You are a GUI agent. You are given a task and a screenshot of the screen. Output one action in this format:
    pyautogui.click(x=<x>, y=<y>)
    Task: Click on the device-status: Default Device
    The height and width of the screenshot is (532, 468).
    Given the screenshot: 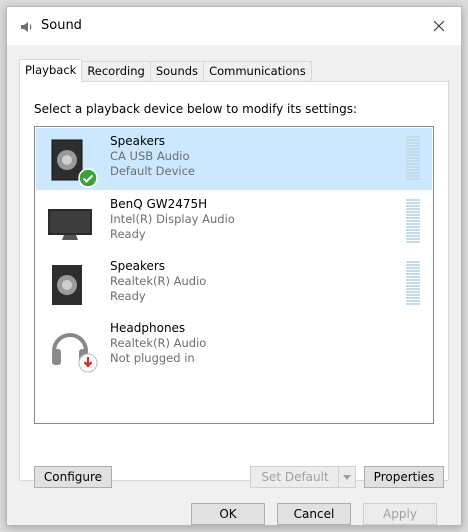 What is the action you would take?
    pyautogui.click(x=153, y=171)
    